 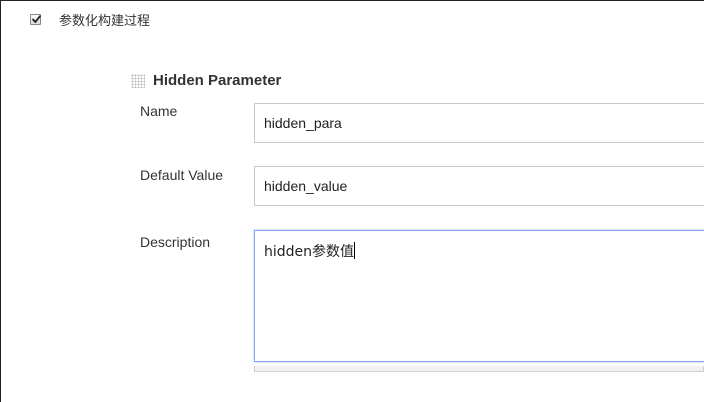 What do you see at coordinates (182, 175) in the screenshot?
I see `default-value-label: Default Value` at bounding box center [182, 175].